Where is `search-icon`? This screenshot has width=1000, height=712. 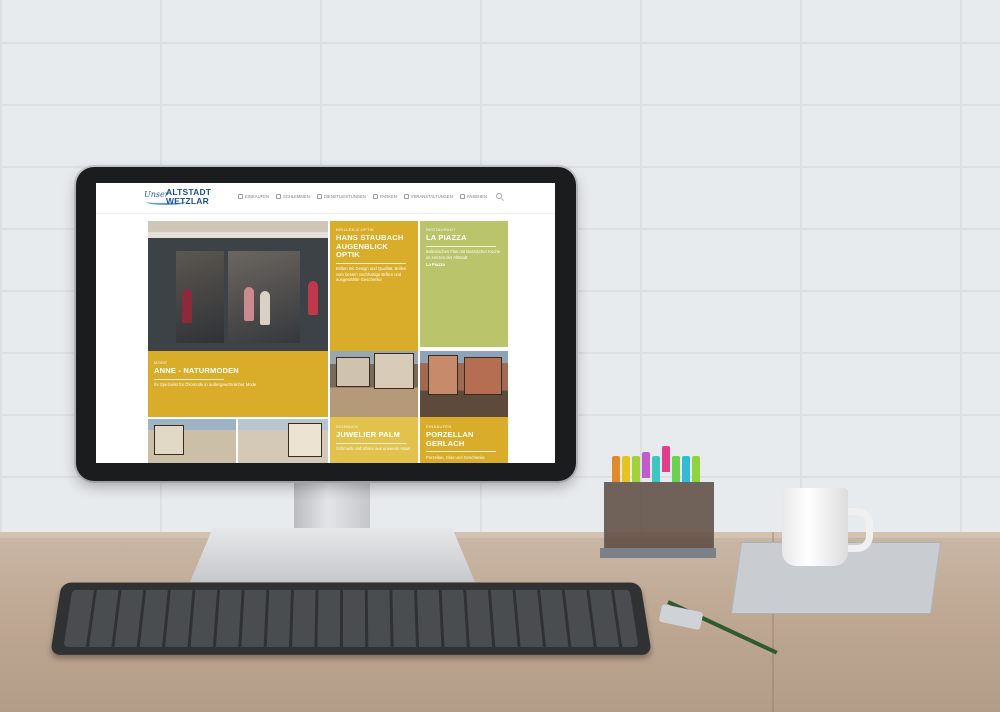
search-icon is located at coordinates (499, 196).